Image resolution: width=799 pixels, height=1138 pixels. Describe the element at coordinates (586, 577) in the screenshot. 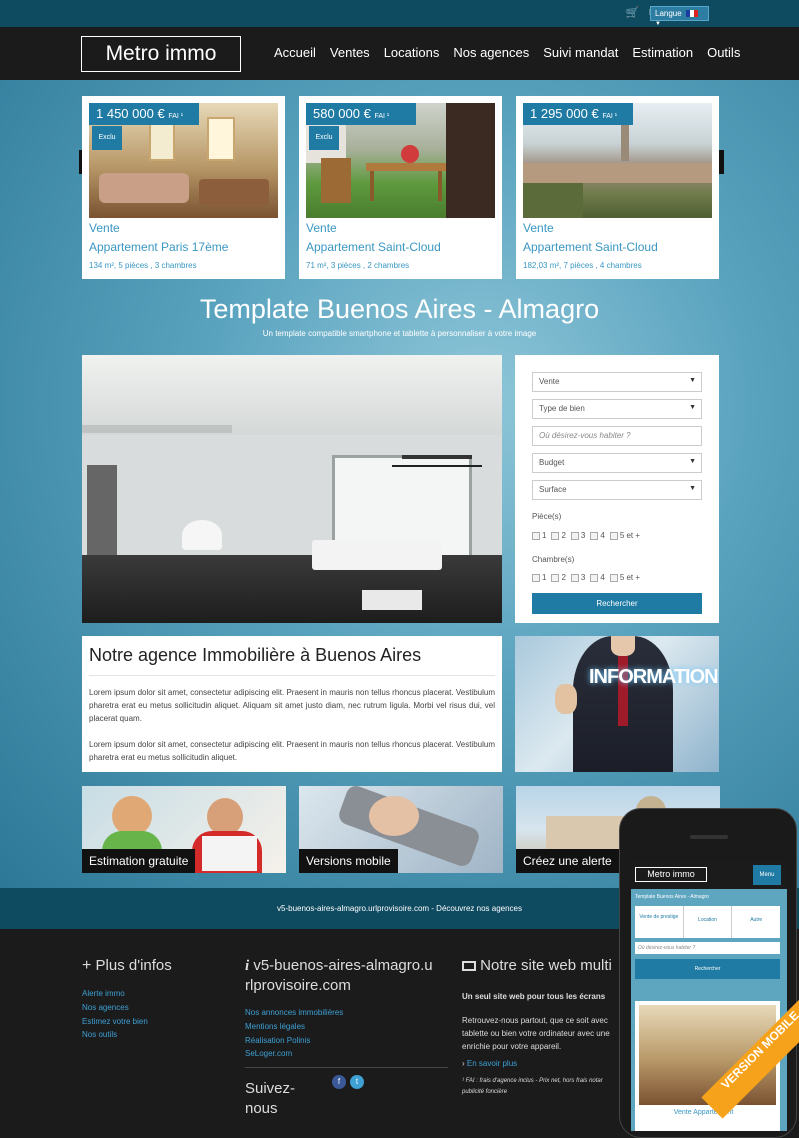

I see `bedrooms-checkboxes: 1 2 3 4 5 et +` at that location.